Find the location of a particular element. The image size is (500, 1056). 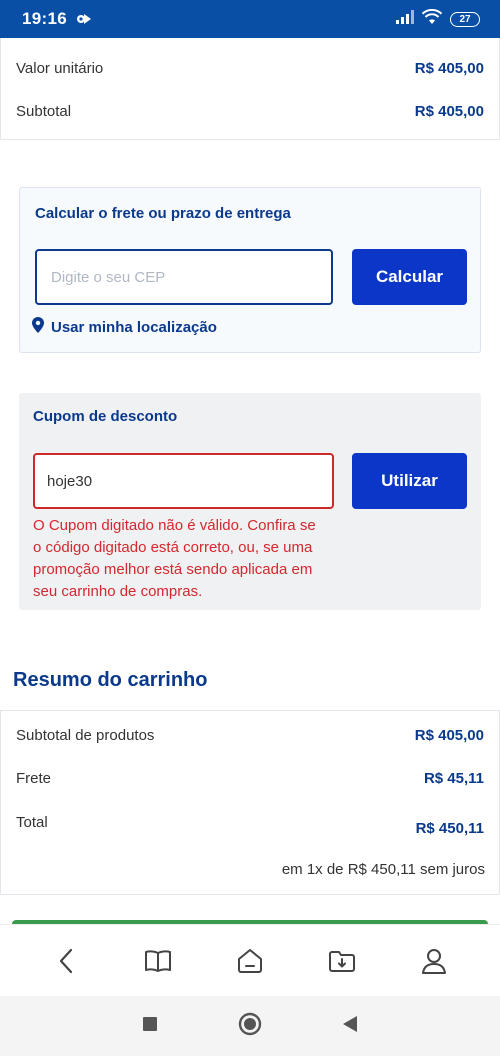

shipping-label: Frete is located at coordinates (34, 778).